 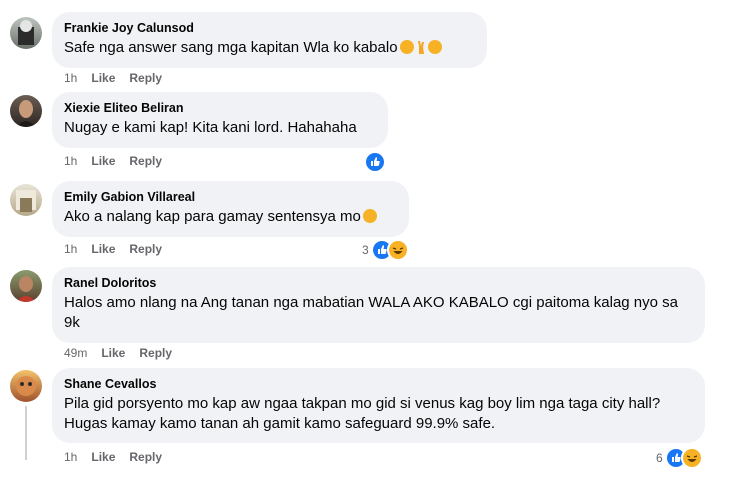 What do you see at coordinates (659, 458) in the screenshot?
I see `reaction-count: 6` at bounding box center [659, 458].